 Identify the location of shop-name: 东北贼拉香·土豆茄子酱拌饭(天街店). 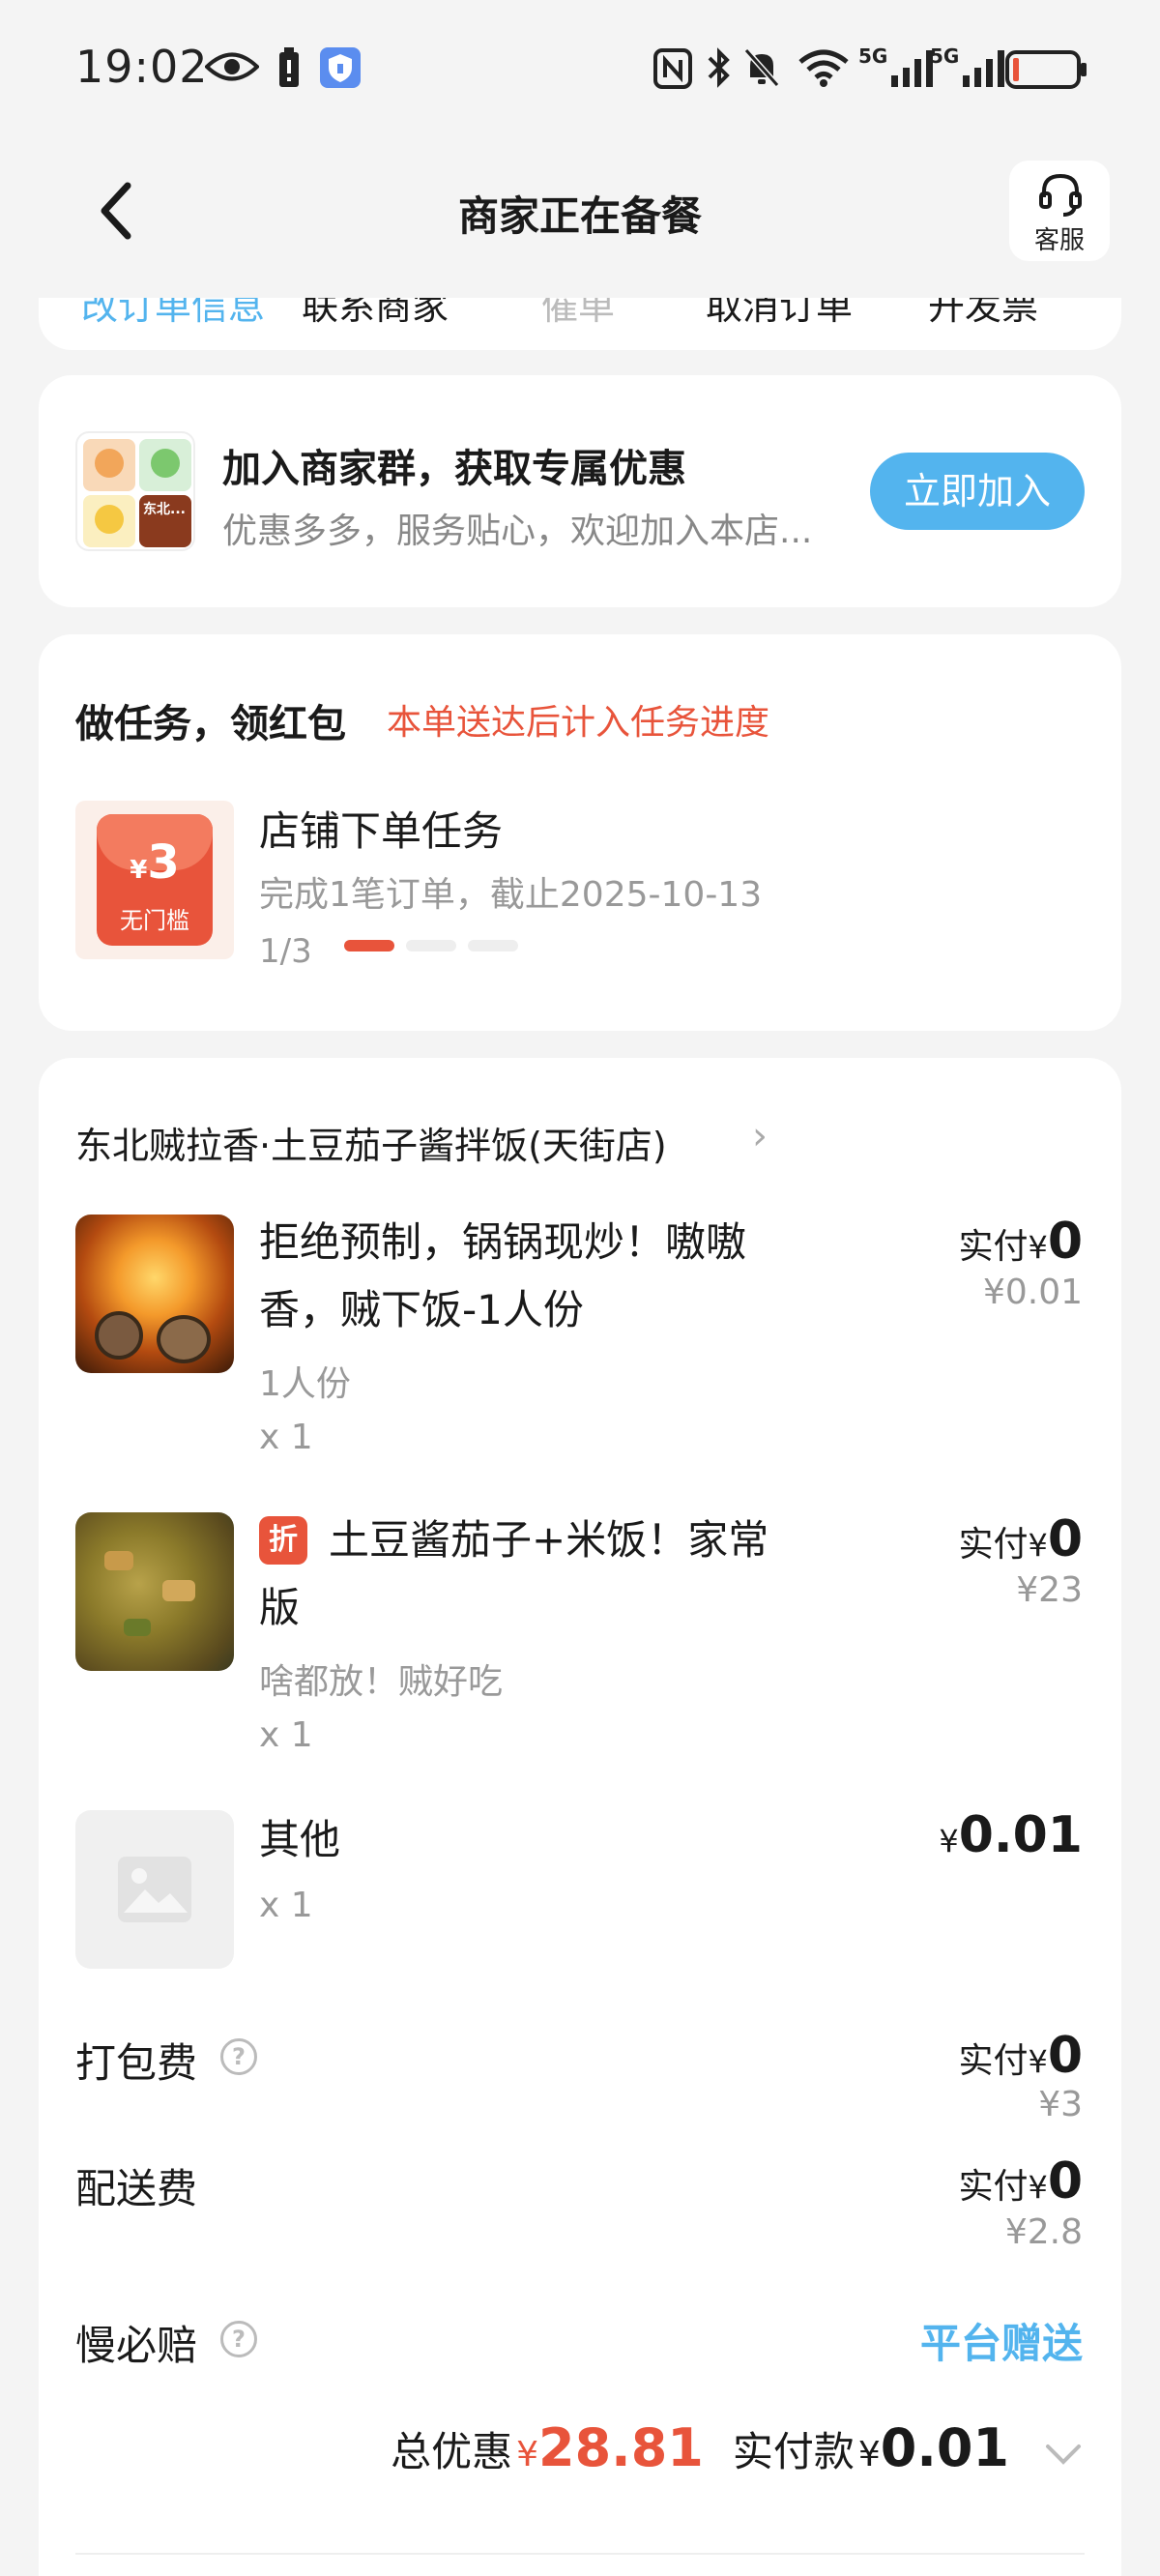
(371, 1142).